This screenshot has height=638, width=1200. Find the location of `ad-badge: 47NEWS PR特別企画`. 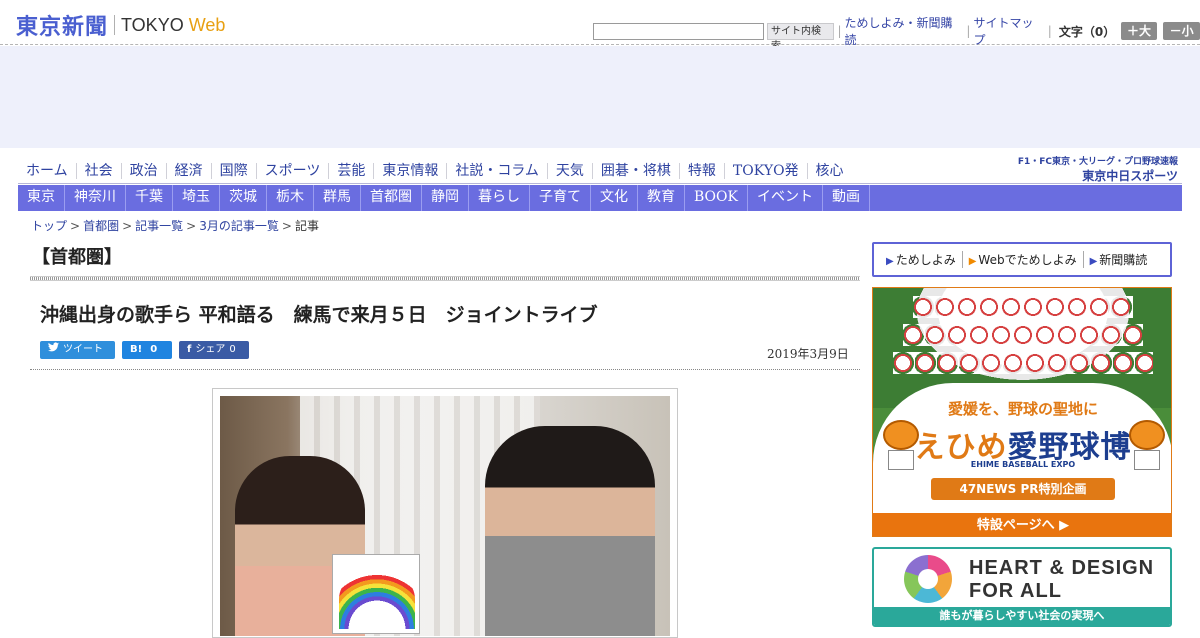

ad-badge: 47NEWS PR特別企画 is located at coordinates (1023, 489).